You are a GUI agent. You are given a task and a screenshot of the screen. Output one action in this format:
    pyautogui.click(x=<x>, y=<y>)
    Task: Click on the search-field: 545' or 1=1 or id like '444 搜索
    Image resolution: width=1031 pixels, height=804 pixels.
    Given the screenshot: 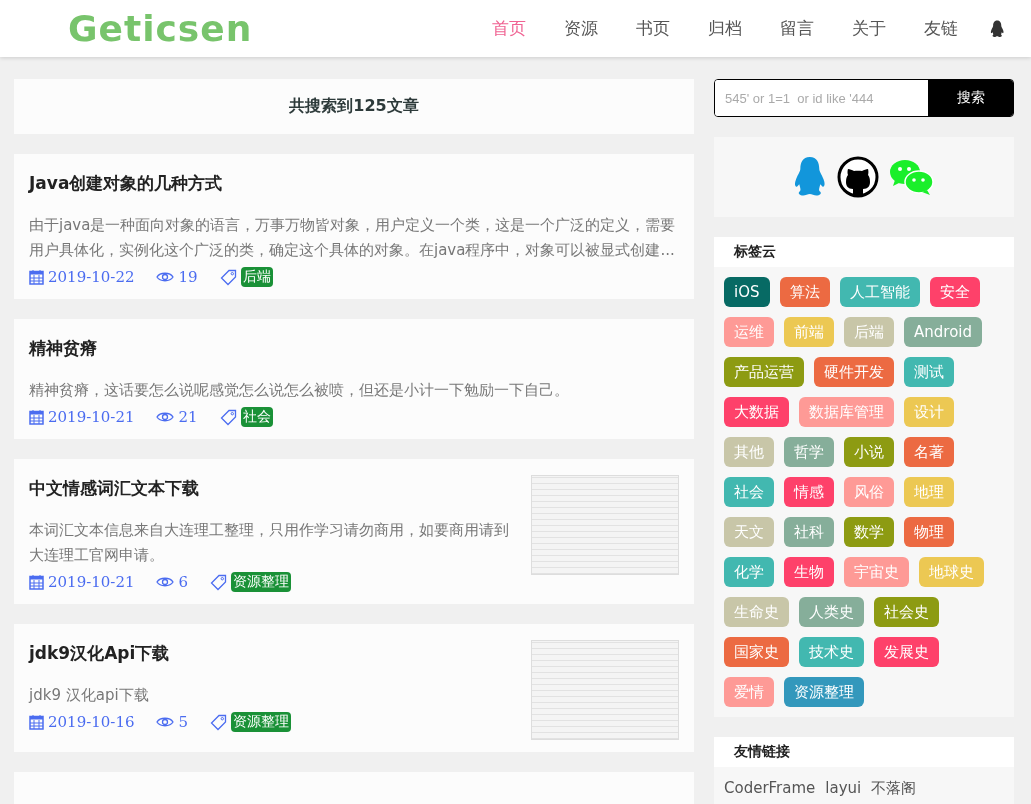 What is the action you would take?
    pyautogui.click(x=864, y=98)
    